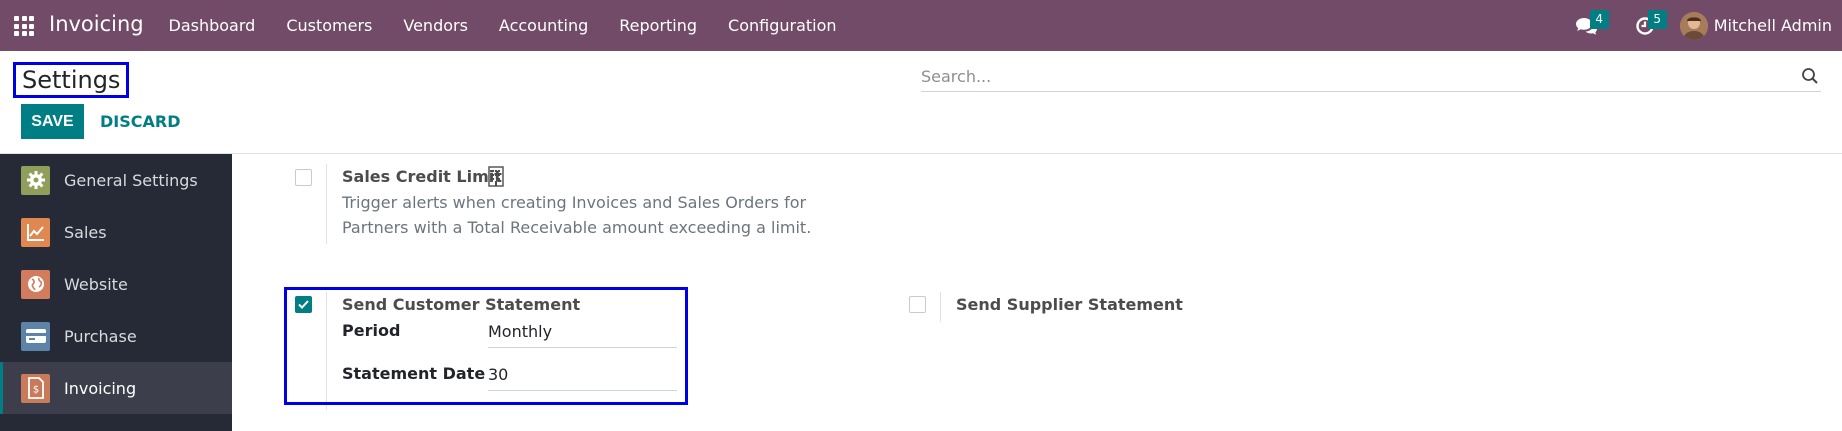 This screenshot has height=431, width=1842. What do you see at coordinates (35, 232) in the screenshot?
I see `chart-icon` at bounding box center [35, 232].